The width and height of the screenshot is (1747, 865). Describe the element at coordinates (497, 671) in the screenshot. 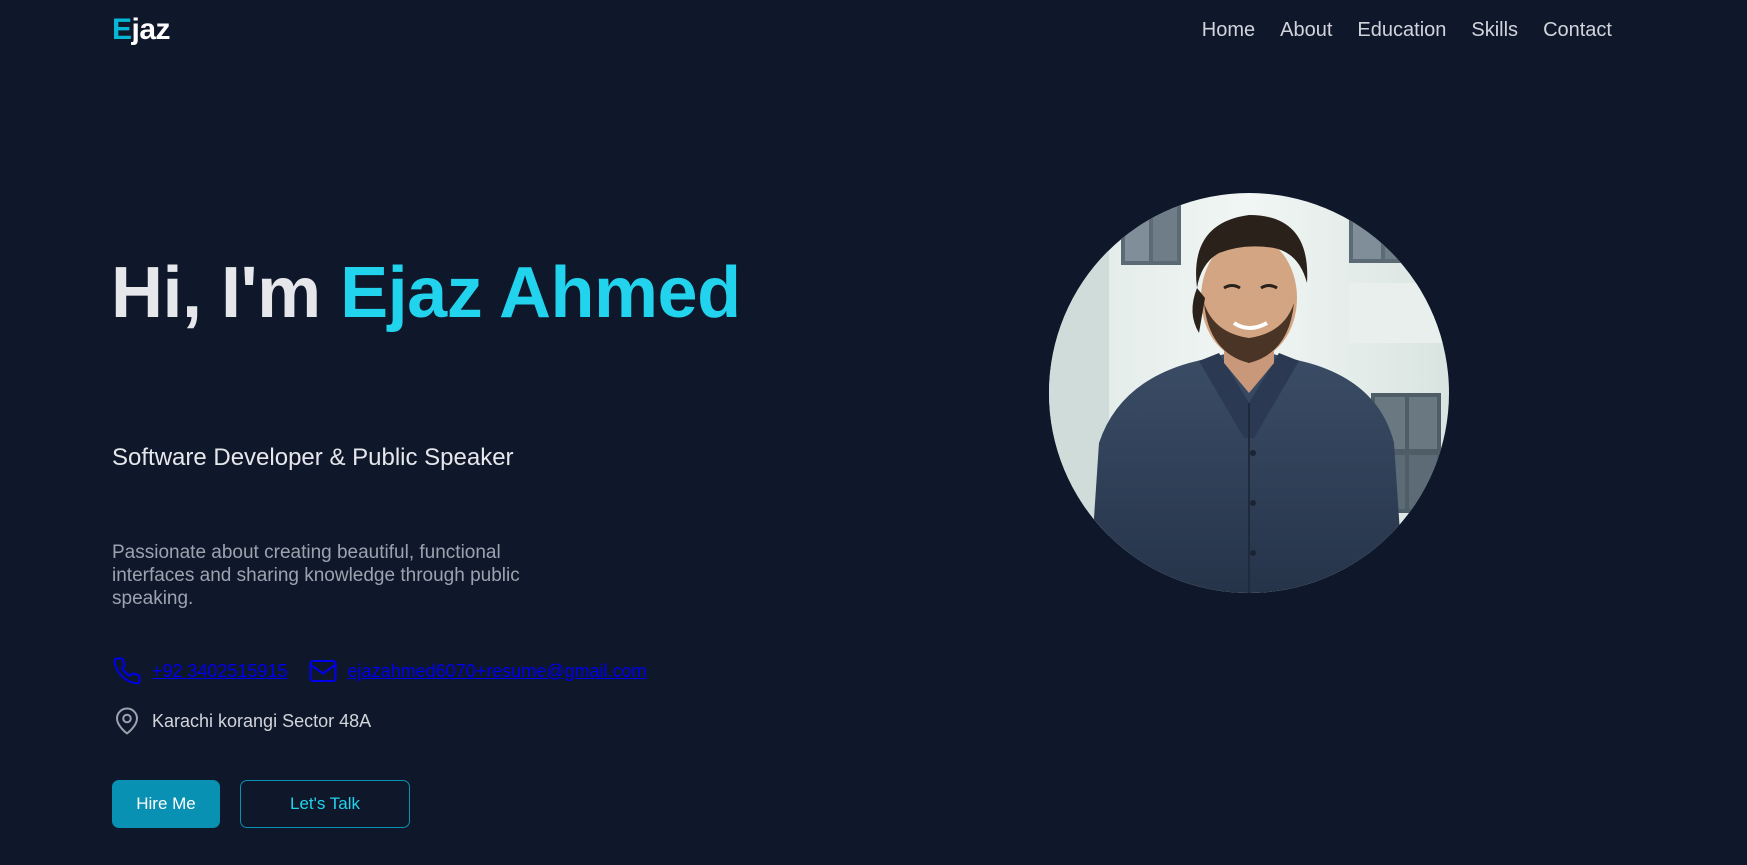

I see `email-link: ejazahmed6070+resume@gmail.com` at that location.